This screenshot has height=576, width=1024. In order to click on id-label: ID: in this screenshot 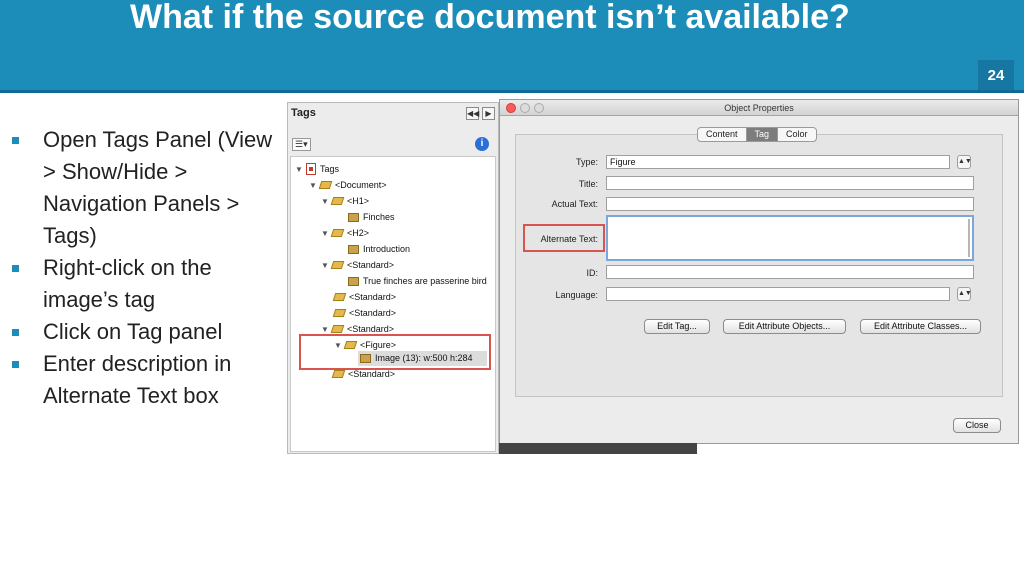, I will do `click(592, 273)`.